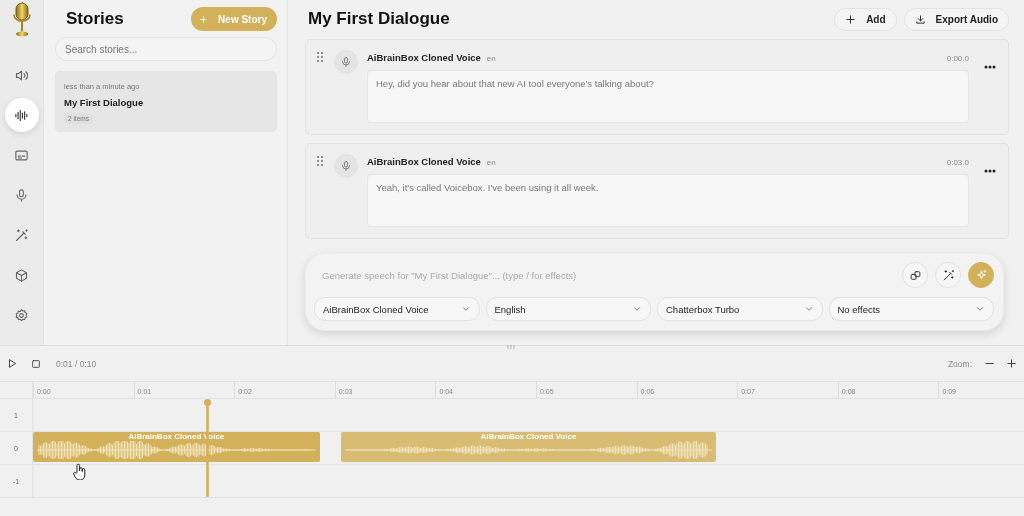 The image size is (1024, 516). Describe the element at coordinates (911, 309) in the screenshot. I see `dropdown: No effects` at that location.